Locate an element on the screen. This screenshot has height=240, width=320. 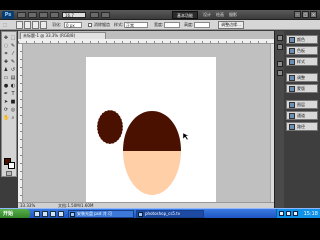
panel-paths: 路径 is located at coordinates (302, 126).